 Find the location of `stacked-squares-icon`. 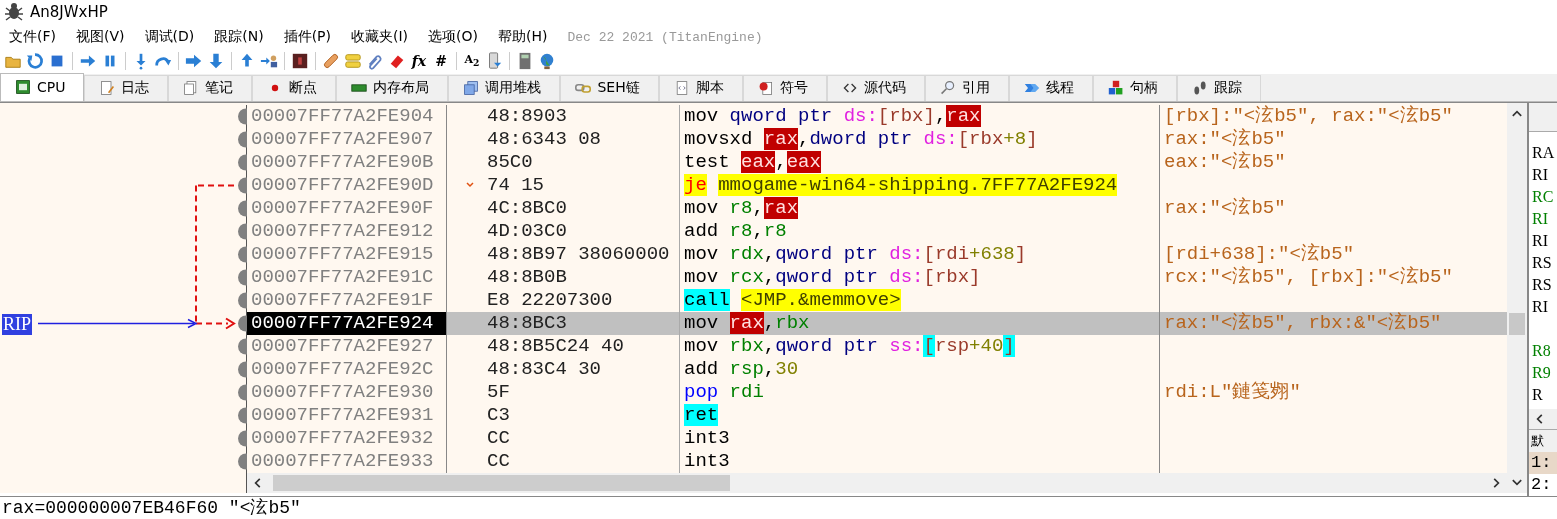

stacked-squares-icon is located at coordinates (471, 88).